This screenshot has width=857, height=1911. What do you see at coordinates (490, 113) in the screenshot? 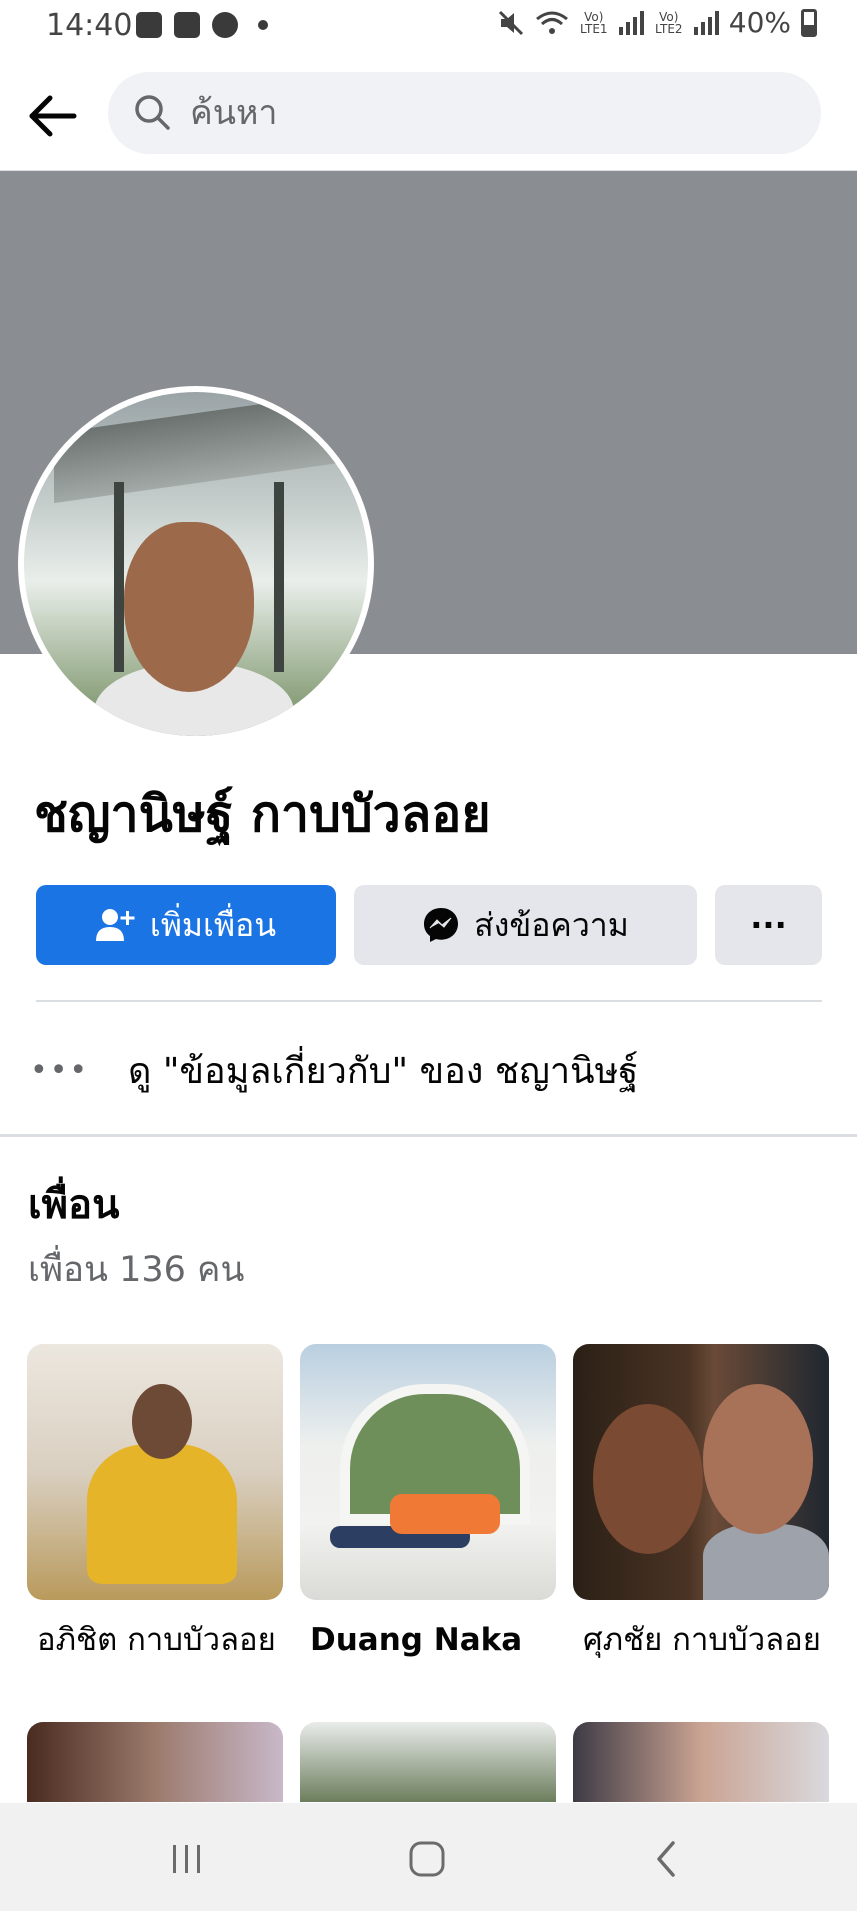
I see `search-input` at bounding box center [490, 113].